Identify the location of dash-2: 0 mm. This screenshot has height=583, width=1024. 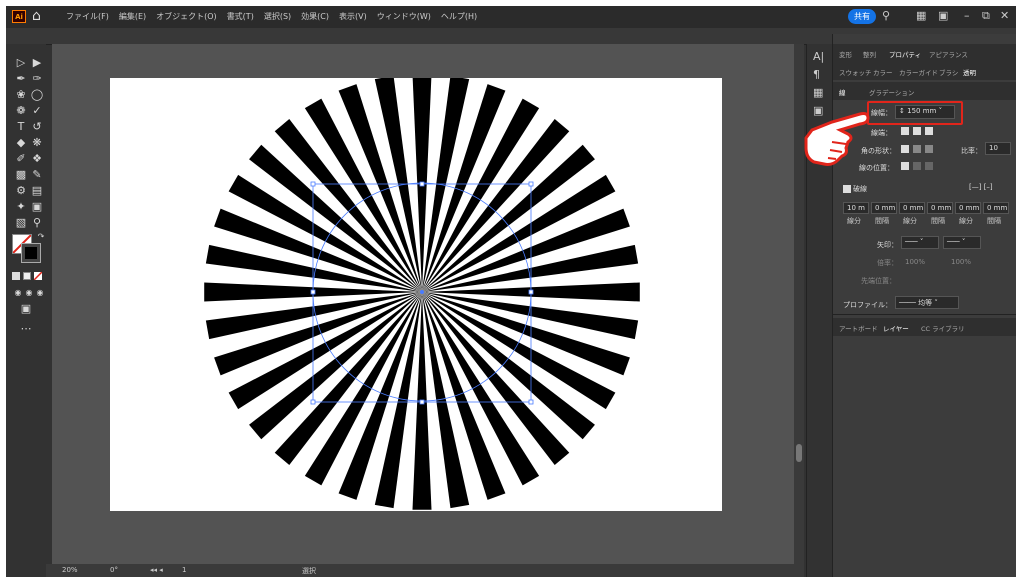
(912, 208).